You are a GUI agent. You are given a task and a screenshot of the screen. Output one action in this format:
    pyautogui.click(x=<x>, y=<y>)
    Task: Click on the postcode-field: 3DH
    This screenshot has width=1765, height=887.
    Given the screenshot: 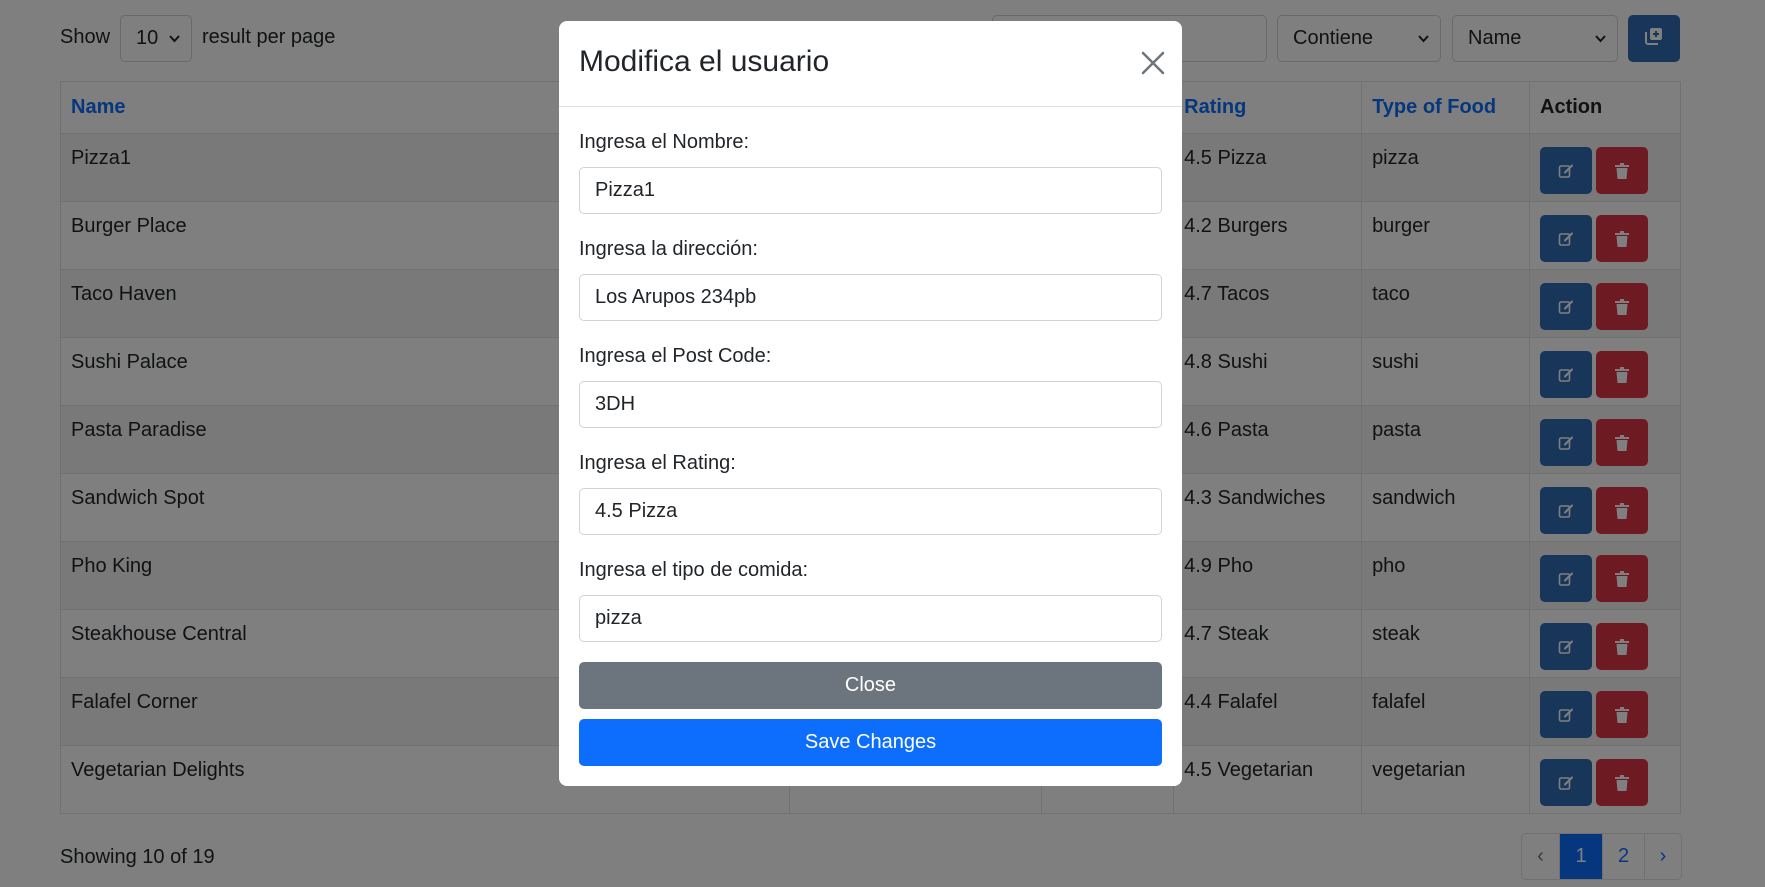 What is the action you would take?
    pyautogui.click(x=870, y=404)
    